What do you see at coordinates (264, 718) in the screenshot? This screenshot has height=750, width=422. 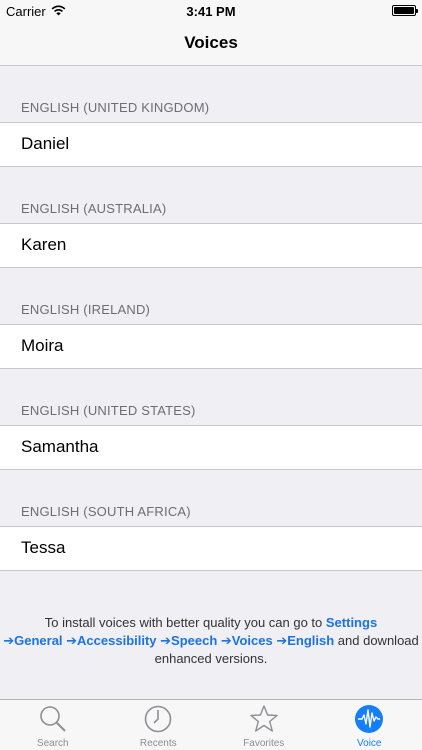 I see `star-icon` at bounding box center [264, 718].